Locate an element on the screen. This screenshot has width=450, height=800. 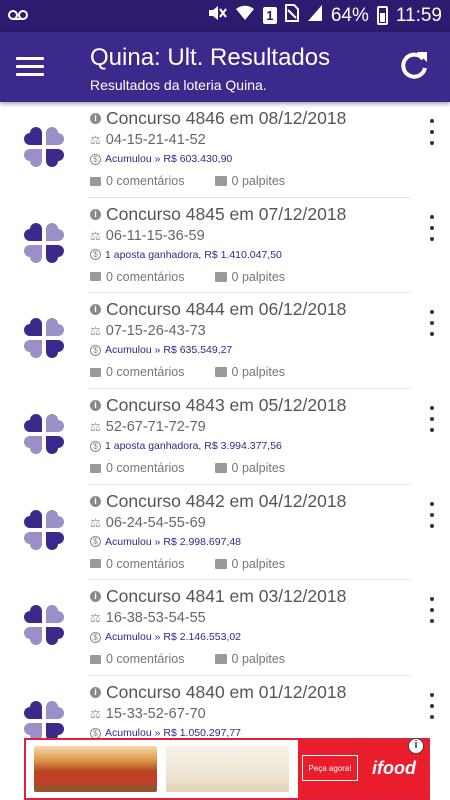
clock: 11:59 is located at coordinates (418, 15).